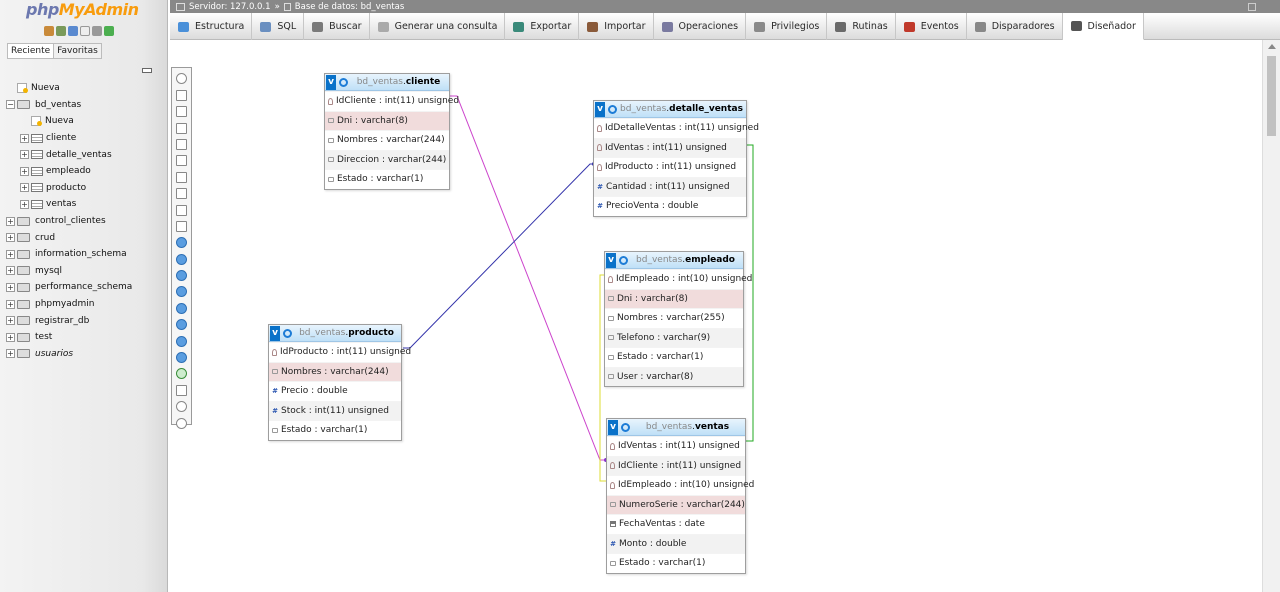 The width and height of the screenshot is (1280, 592). Describe the element at coordinates (109, 31) in the screenshot. I see `reload-icon` at that location.